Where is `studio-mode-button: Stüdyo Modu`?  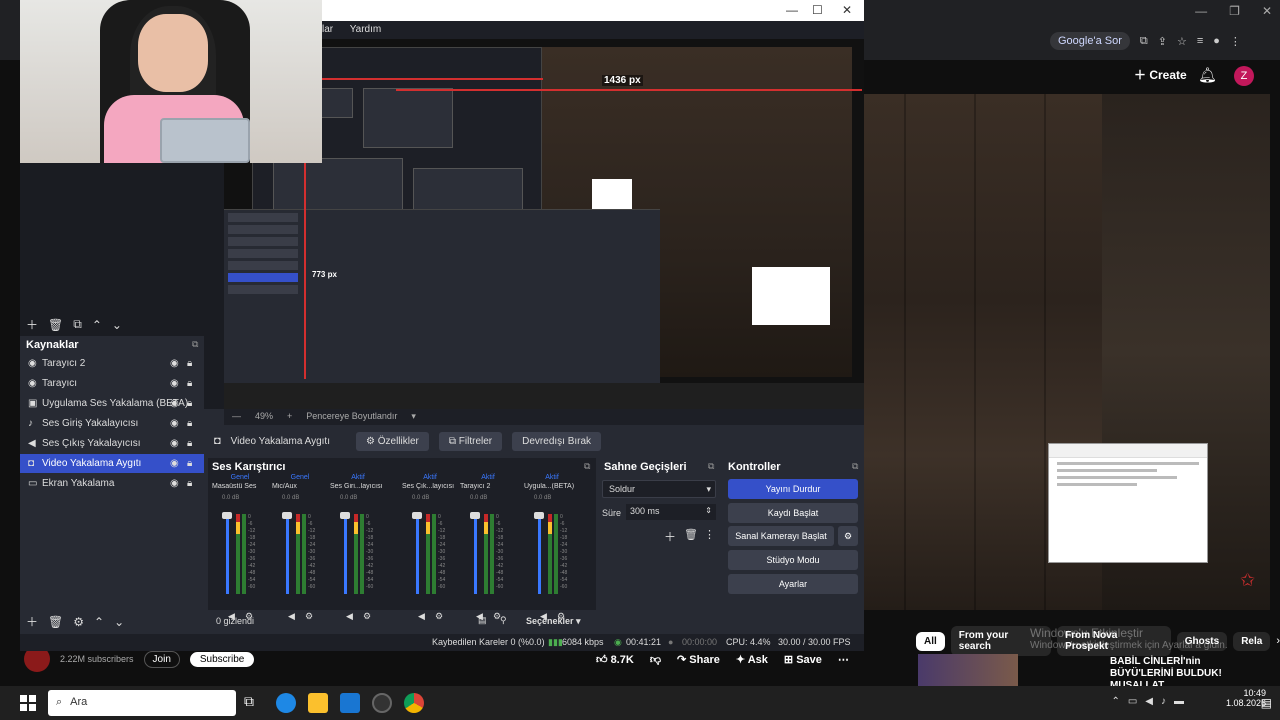 studio-mode-button: Stüdyo Modu is located at coordinates (793, 560).